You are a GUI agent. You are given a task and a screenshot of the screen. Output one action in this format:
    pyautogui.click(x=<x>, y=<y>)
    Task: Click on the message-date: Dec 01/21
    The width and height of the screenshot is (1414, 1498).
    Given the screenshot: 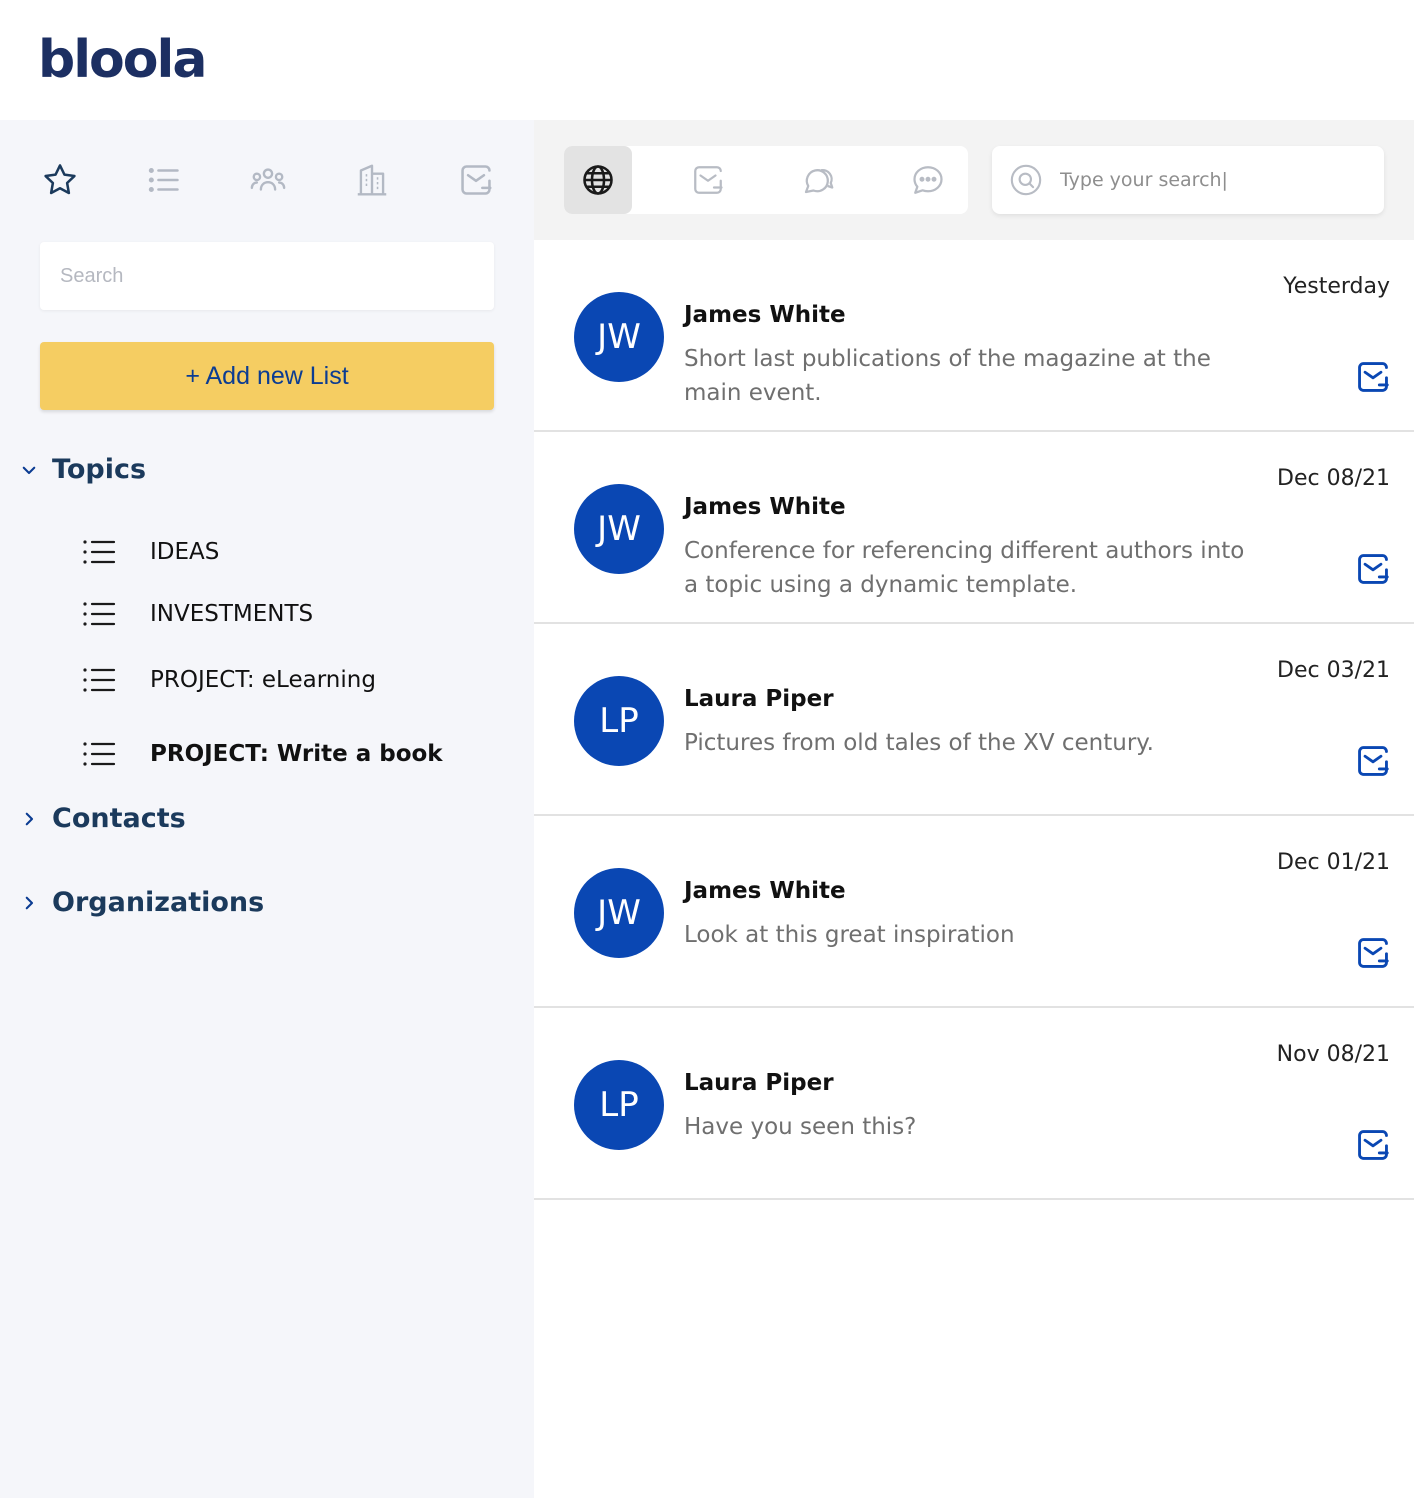 What is the action you would take?
    pyautogui.click(x=1333, y=862)
    